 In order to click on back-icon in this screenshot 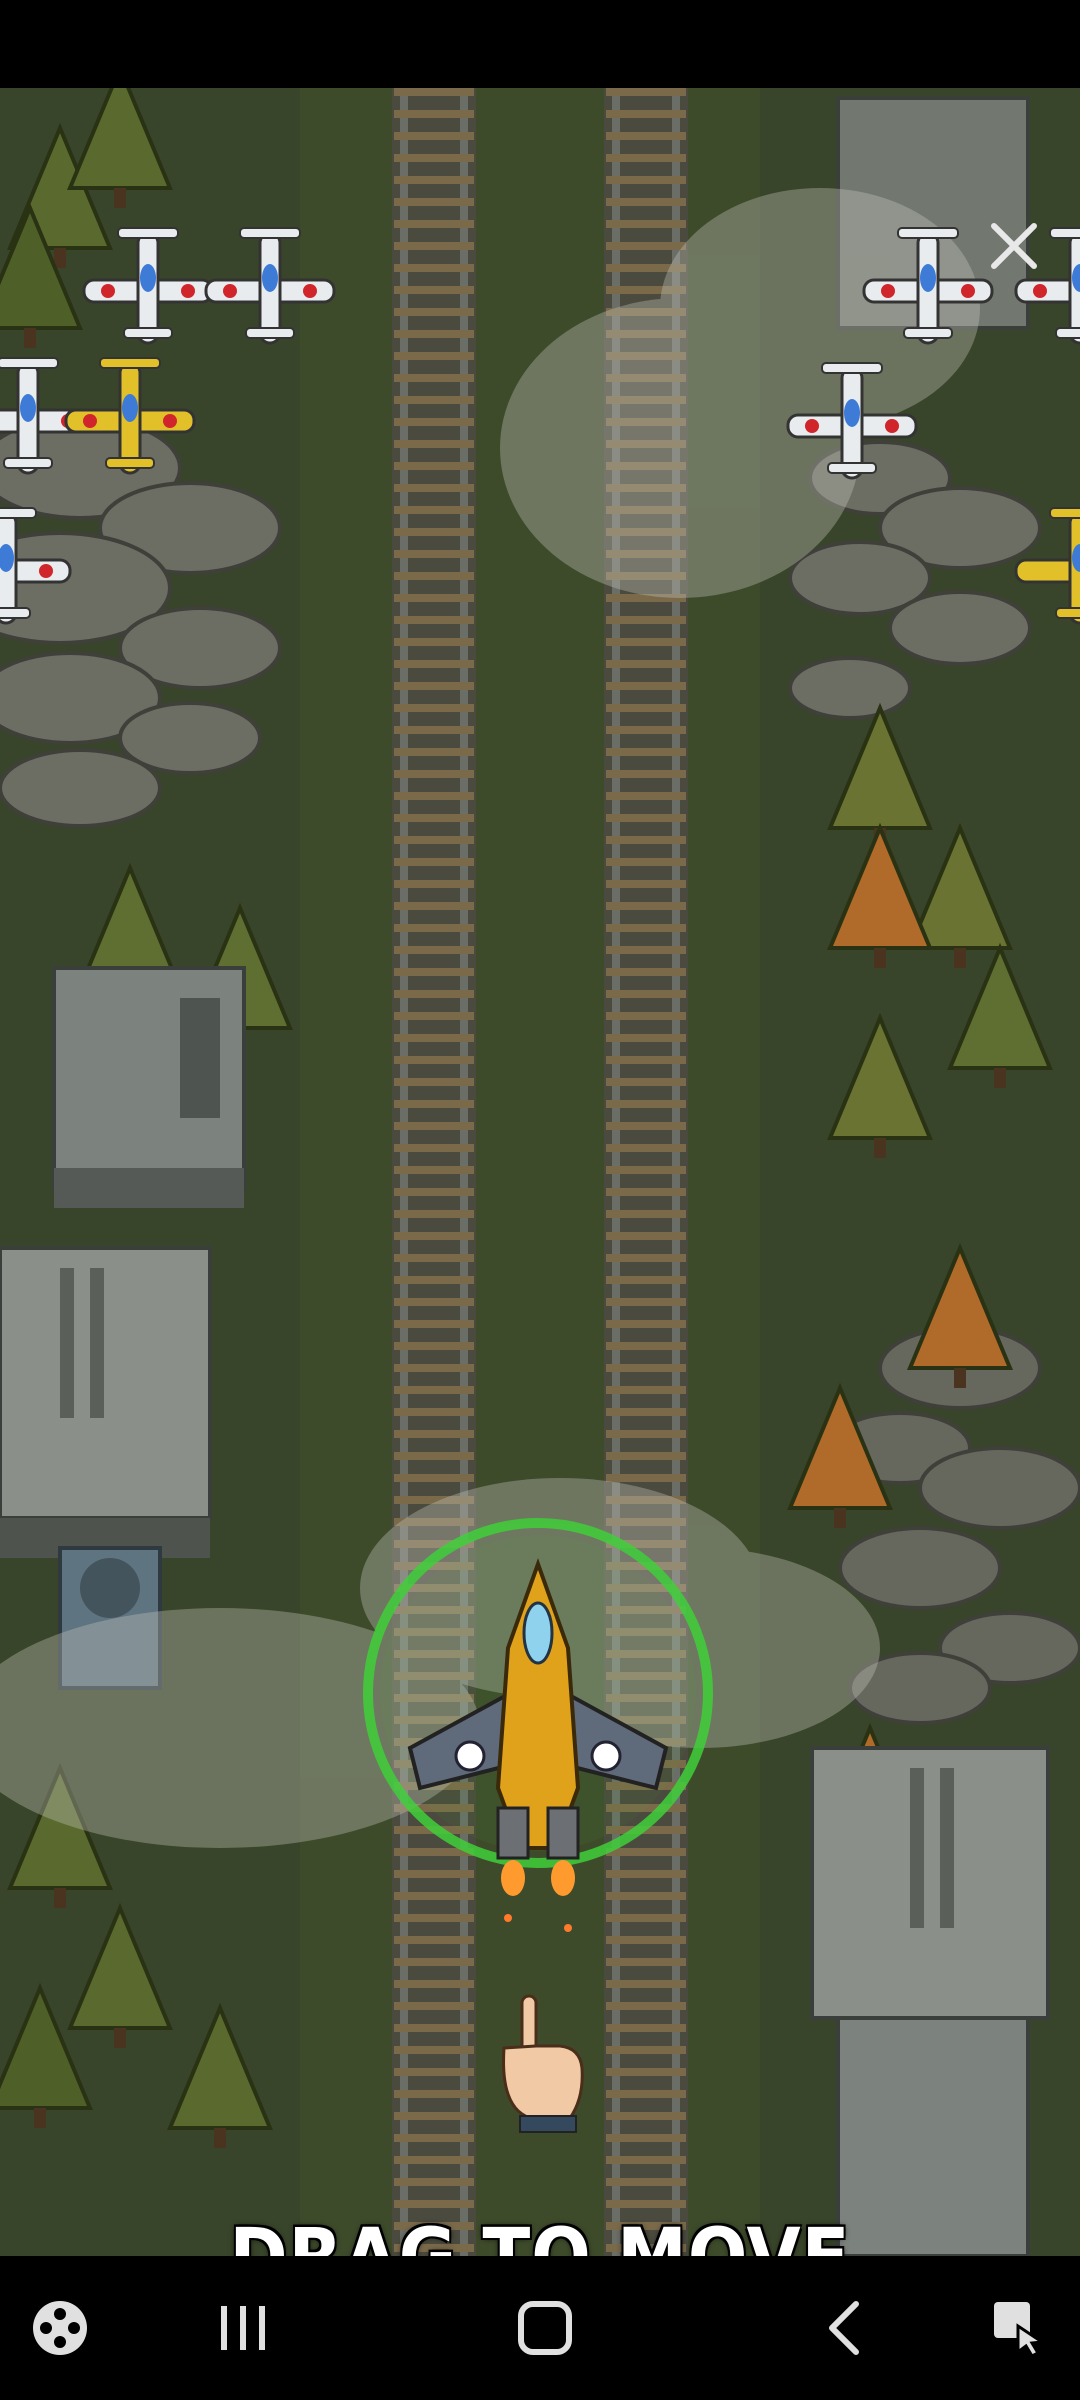, I will do `click(844, 2328)`.